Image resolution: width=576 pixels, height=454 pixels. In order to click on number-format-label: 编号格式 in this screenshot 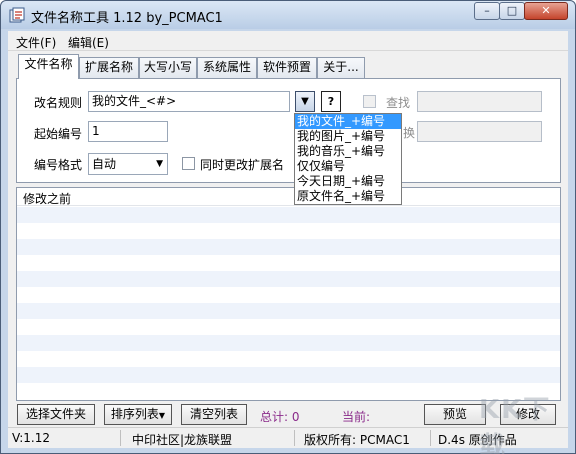, I will do `click(58, 165)`.